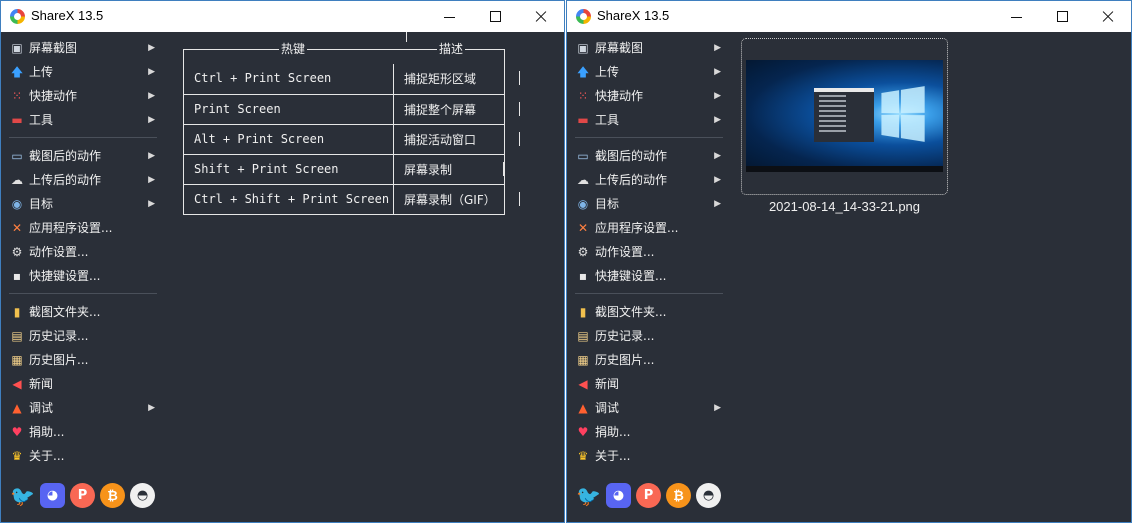  I want to click on wrench-icon: ✕, so click(17, 228).